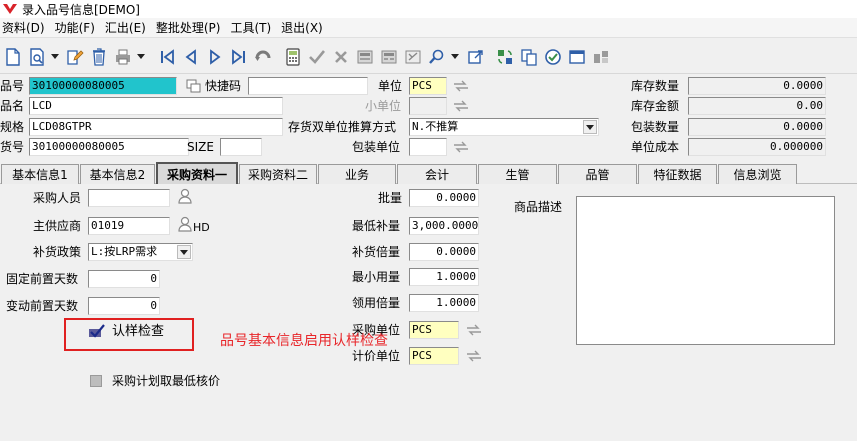  What do you see at coordinates (342, 127) in the screenshot?
I see `dual-unit-label: 存货双单位推算方式` at bounding box center [342, 127].